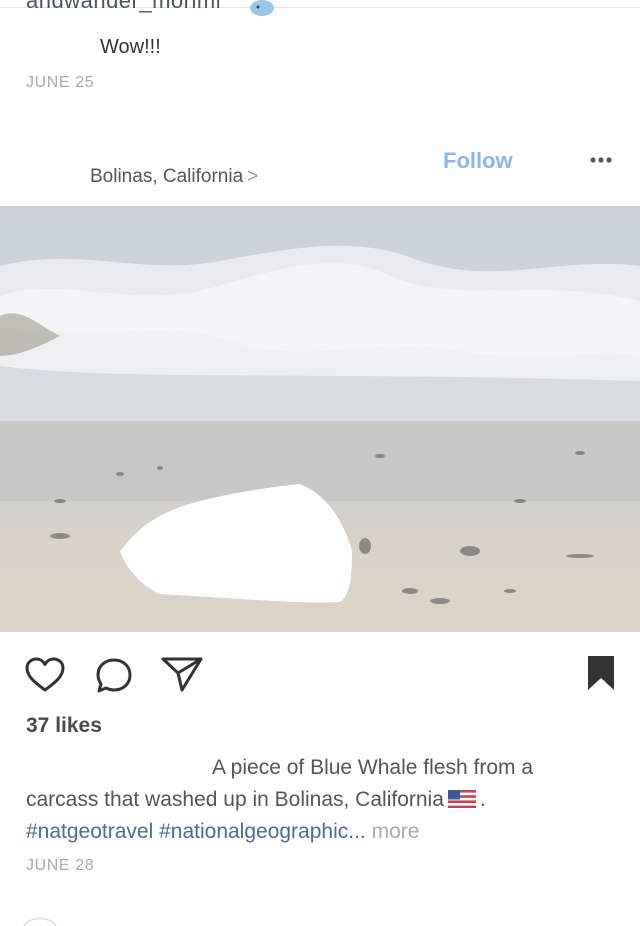 Image resolution: width=640 pixels, height=926 pixels. I want to click on us-flag-icon, so click(461, 799).